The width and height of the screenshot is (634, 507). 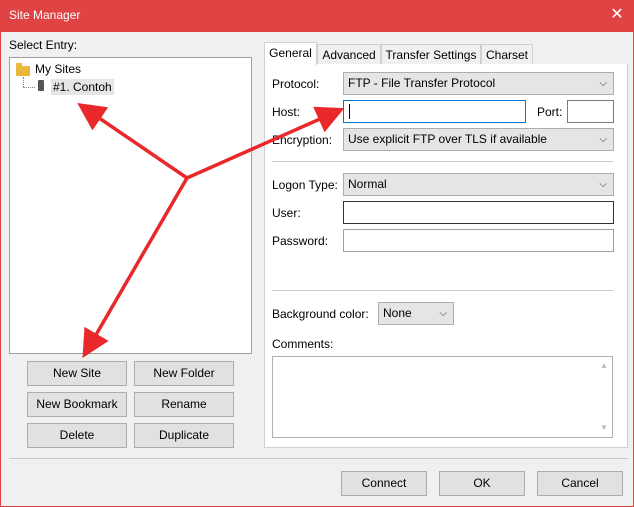 I want to click on scroll-down-icon: ▼, so click(x=604, y=427).